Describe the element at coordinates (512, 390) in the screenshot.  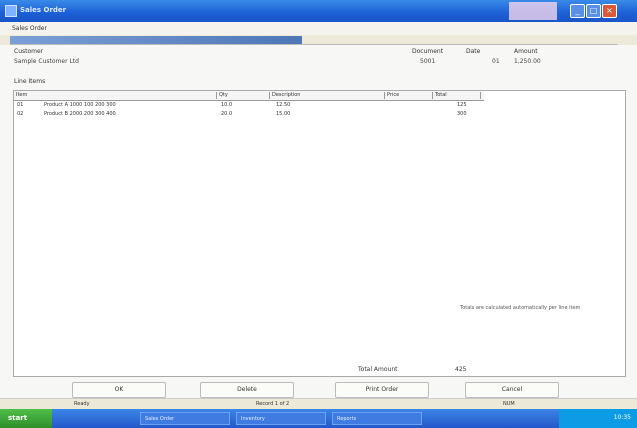
I see `cancel-button: Cancel` at that location.